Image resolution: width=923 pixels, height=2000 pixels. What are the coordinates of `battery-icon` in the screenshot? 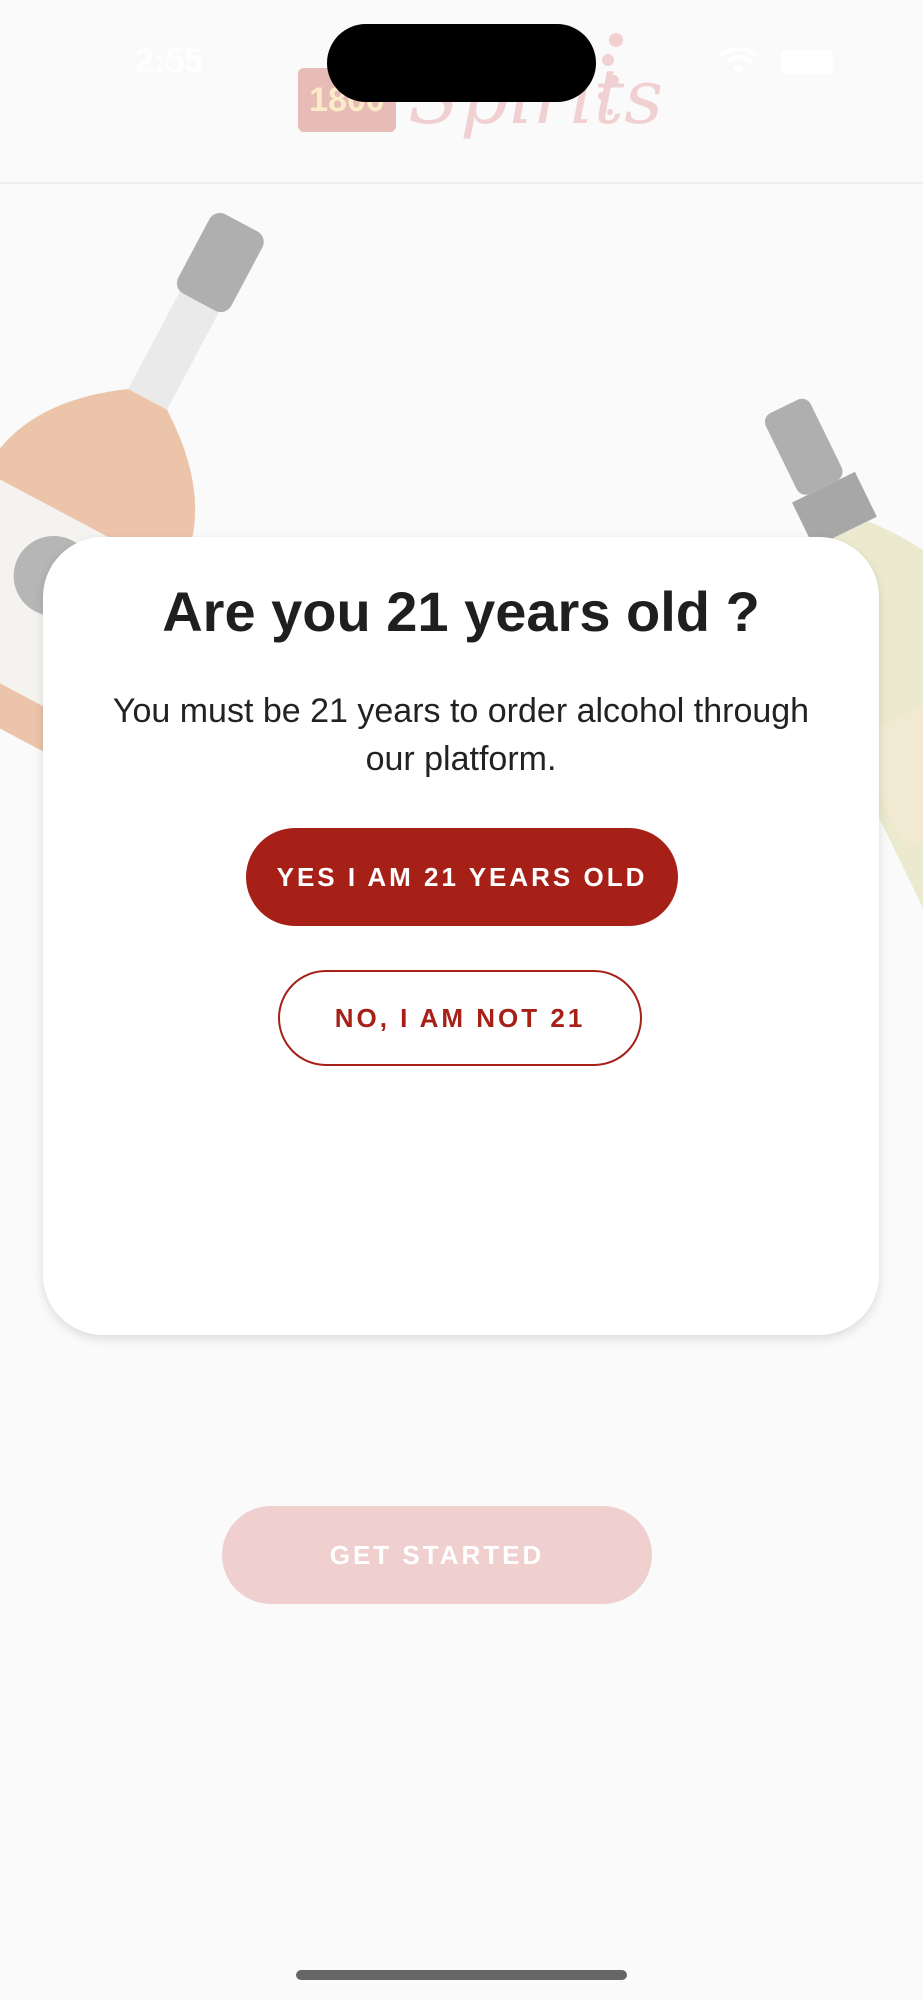 It's located at (807, 62).